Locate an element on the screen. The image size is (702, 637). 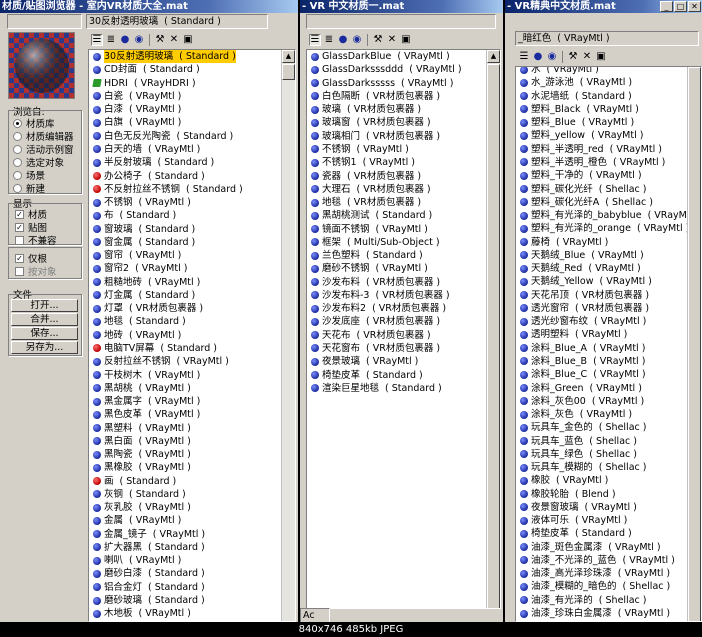
list-item: 金属_镜子 ( VRayMtl ) is located at coordinates (192, 534).